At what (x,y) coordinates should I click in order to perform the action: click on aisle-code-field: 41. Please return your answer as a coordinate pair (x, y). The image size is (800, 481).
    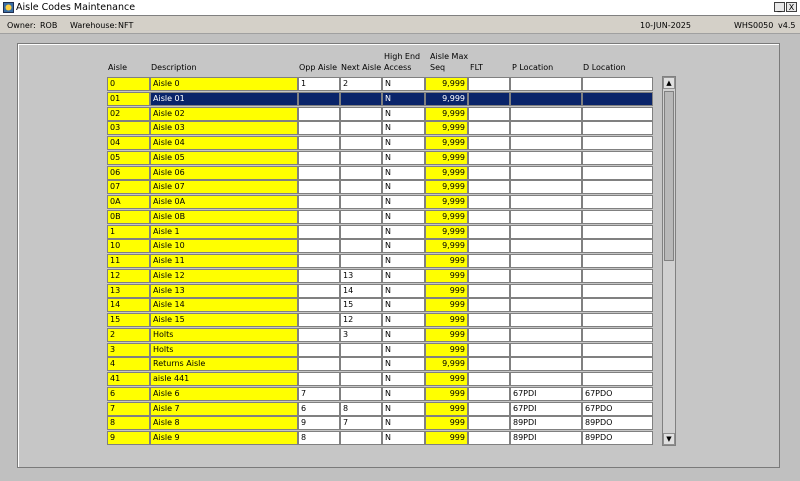
    Looking at the image, I should click on (128, 379).